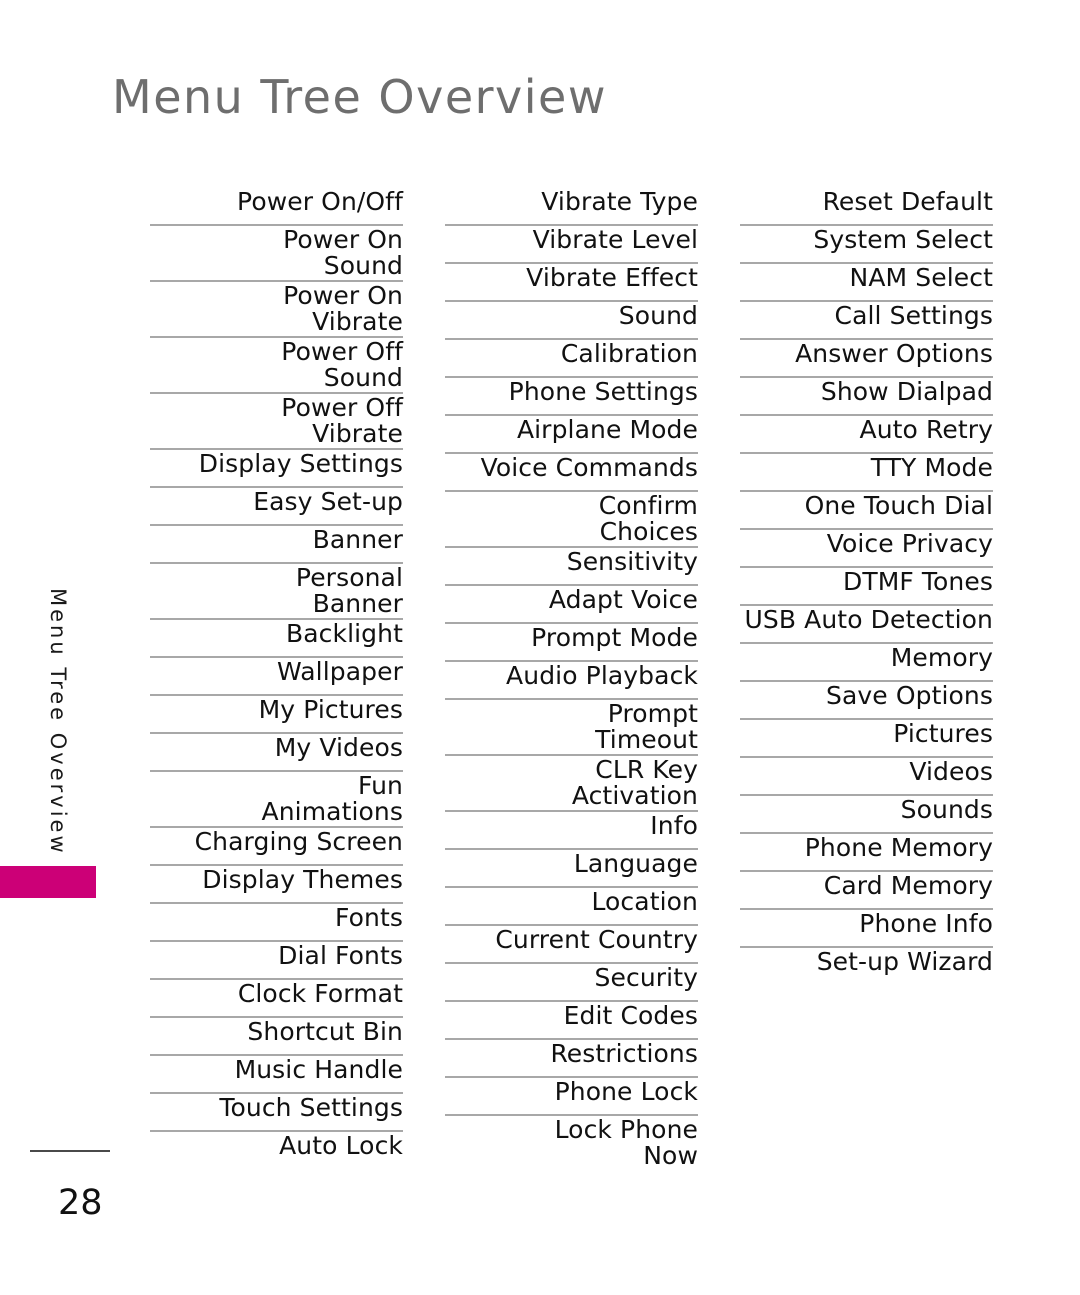  I want to click on page-number: 28, so click(80, 1203).